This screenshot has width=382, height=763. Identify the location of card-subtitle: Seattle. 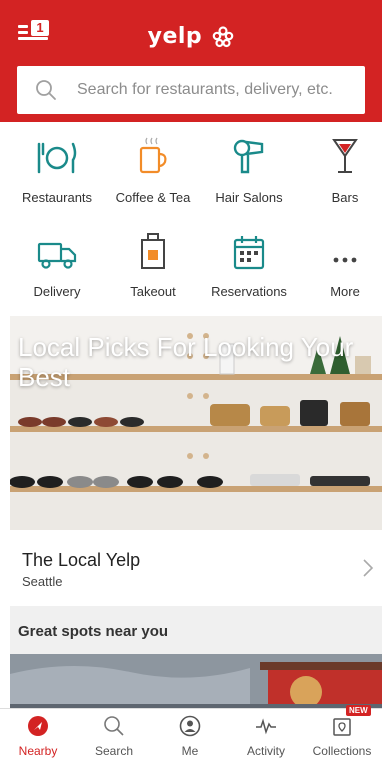
(42, 581).